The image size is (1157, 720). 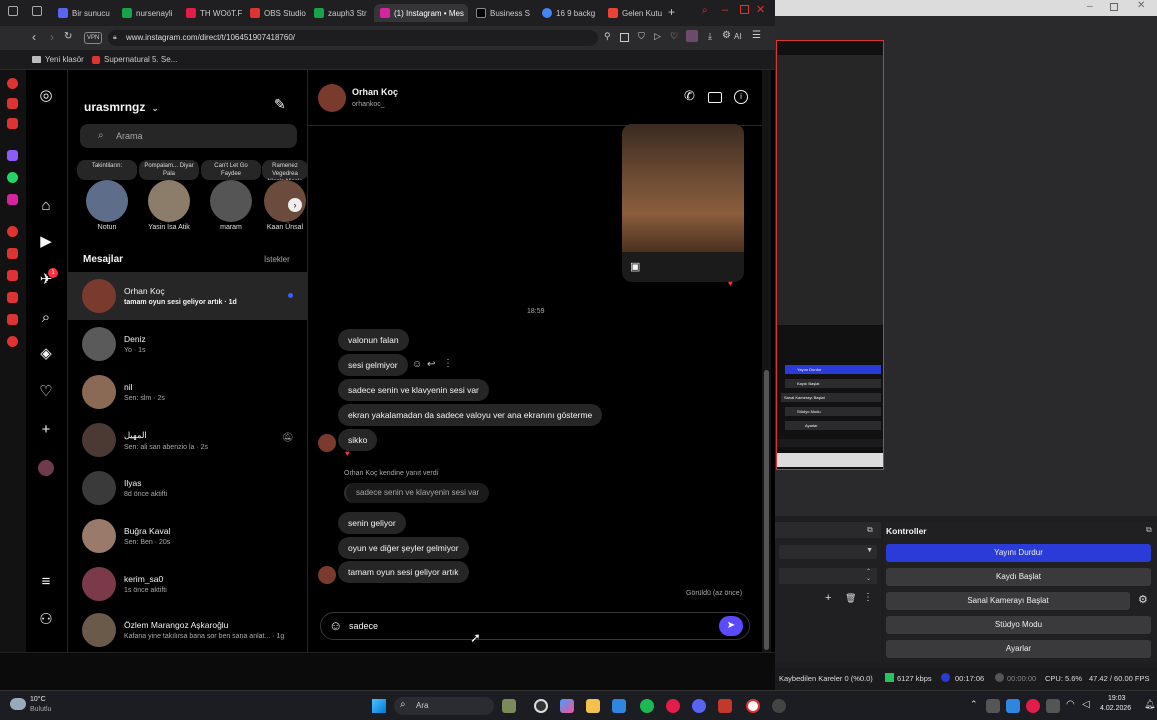 I want to click on explore-icon: ◈, so click(x=46, y=354).